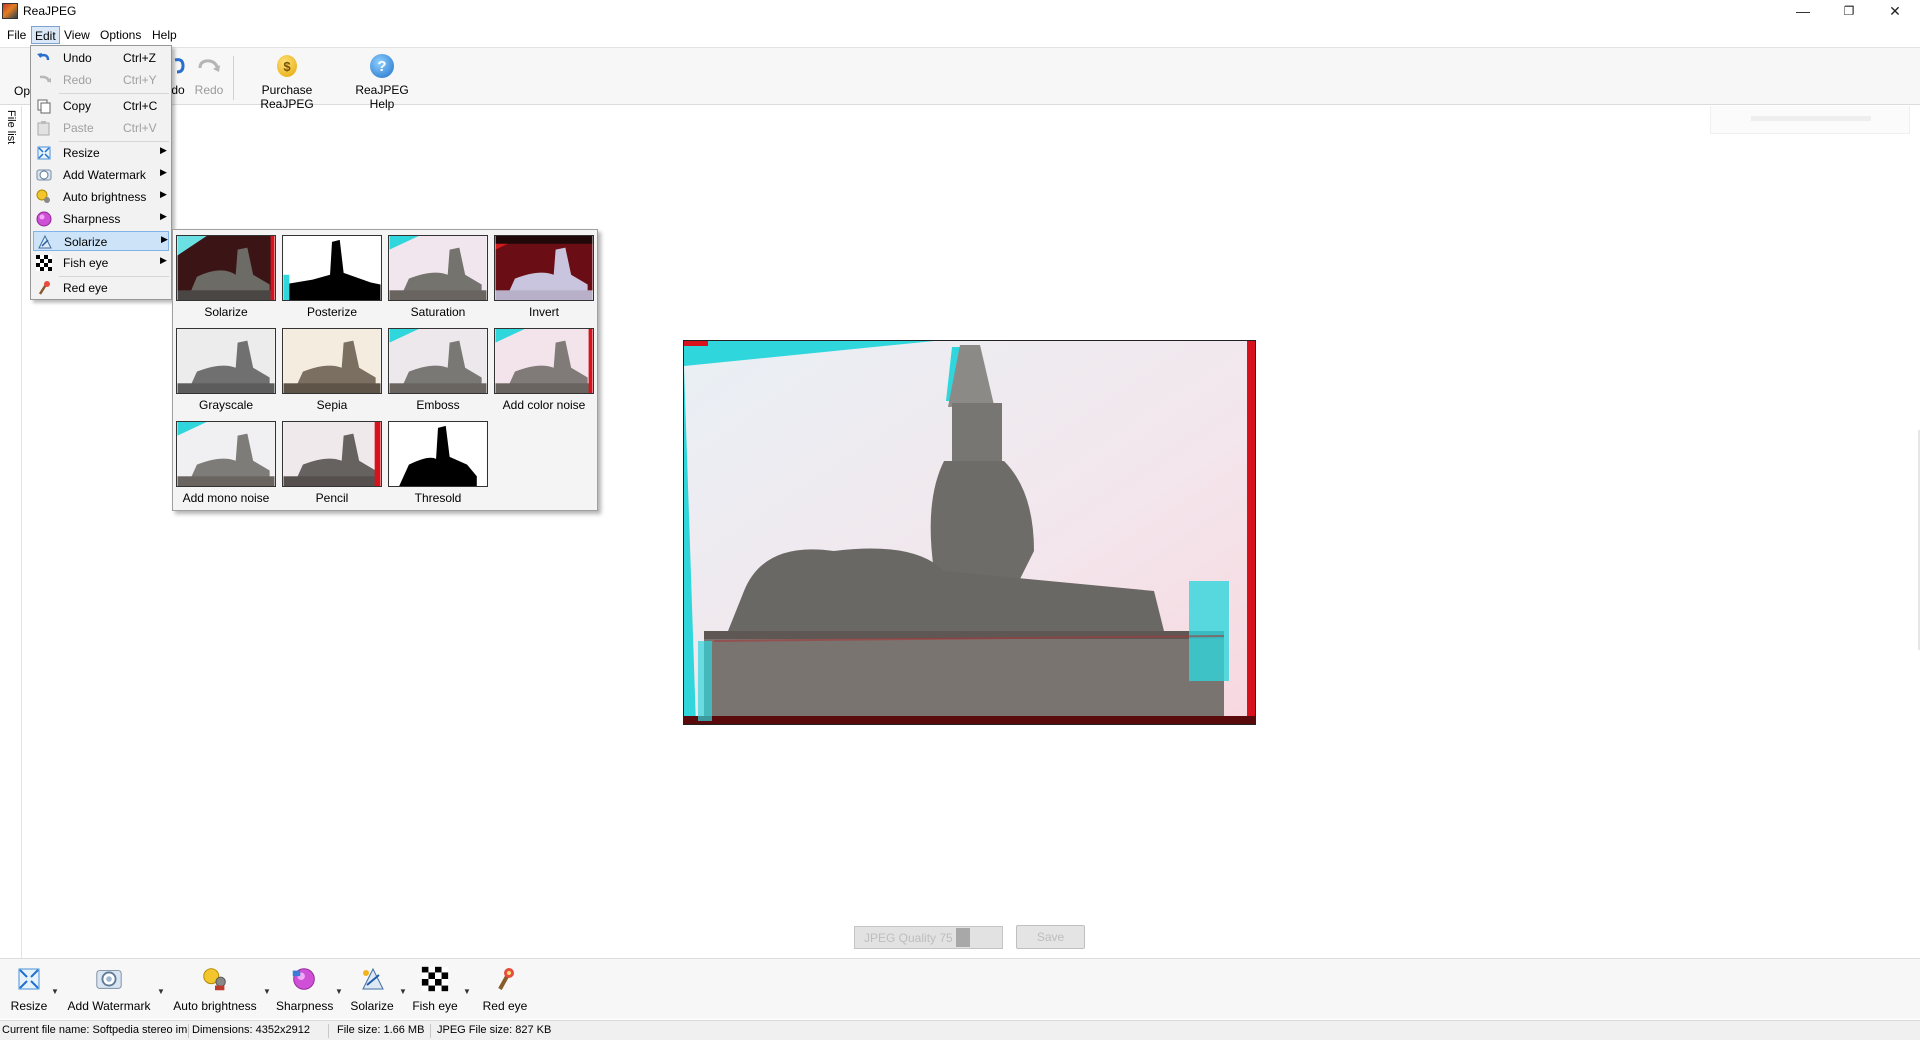 The image size is (1920, 1040). Describe the element at coordinates (267, 991) in the screenshot. I see `brightness-dropdown-arrow: ▼` at that location.